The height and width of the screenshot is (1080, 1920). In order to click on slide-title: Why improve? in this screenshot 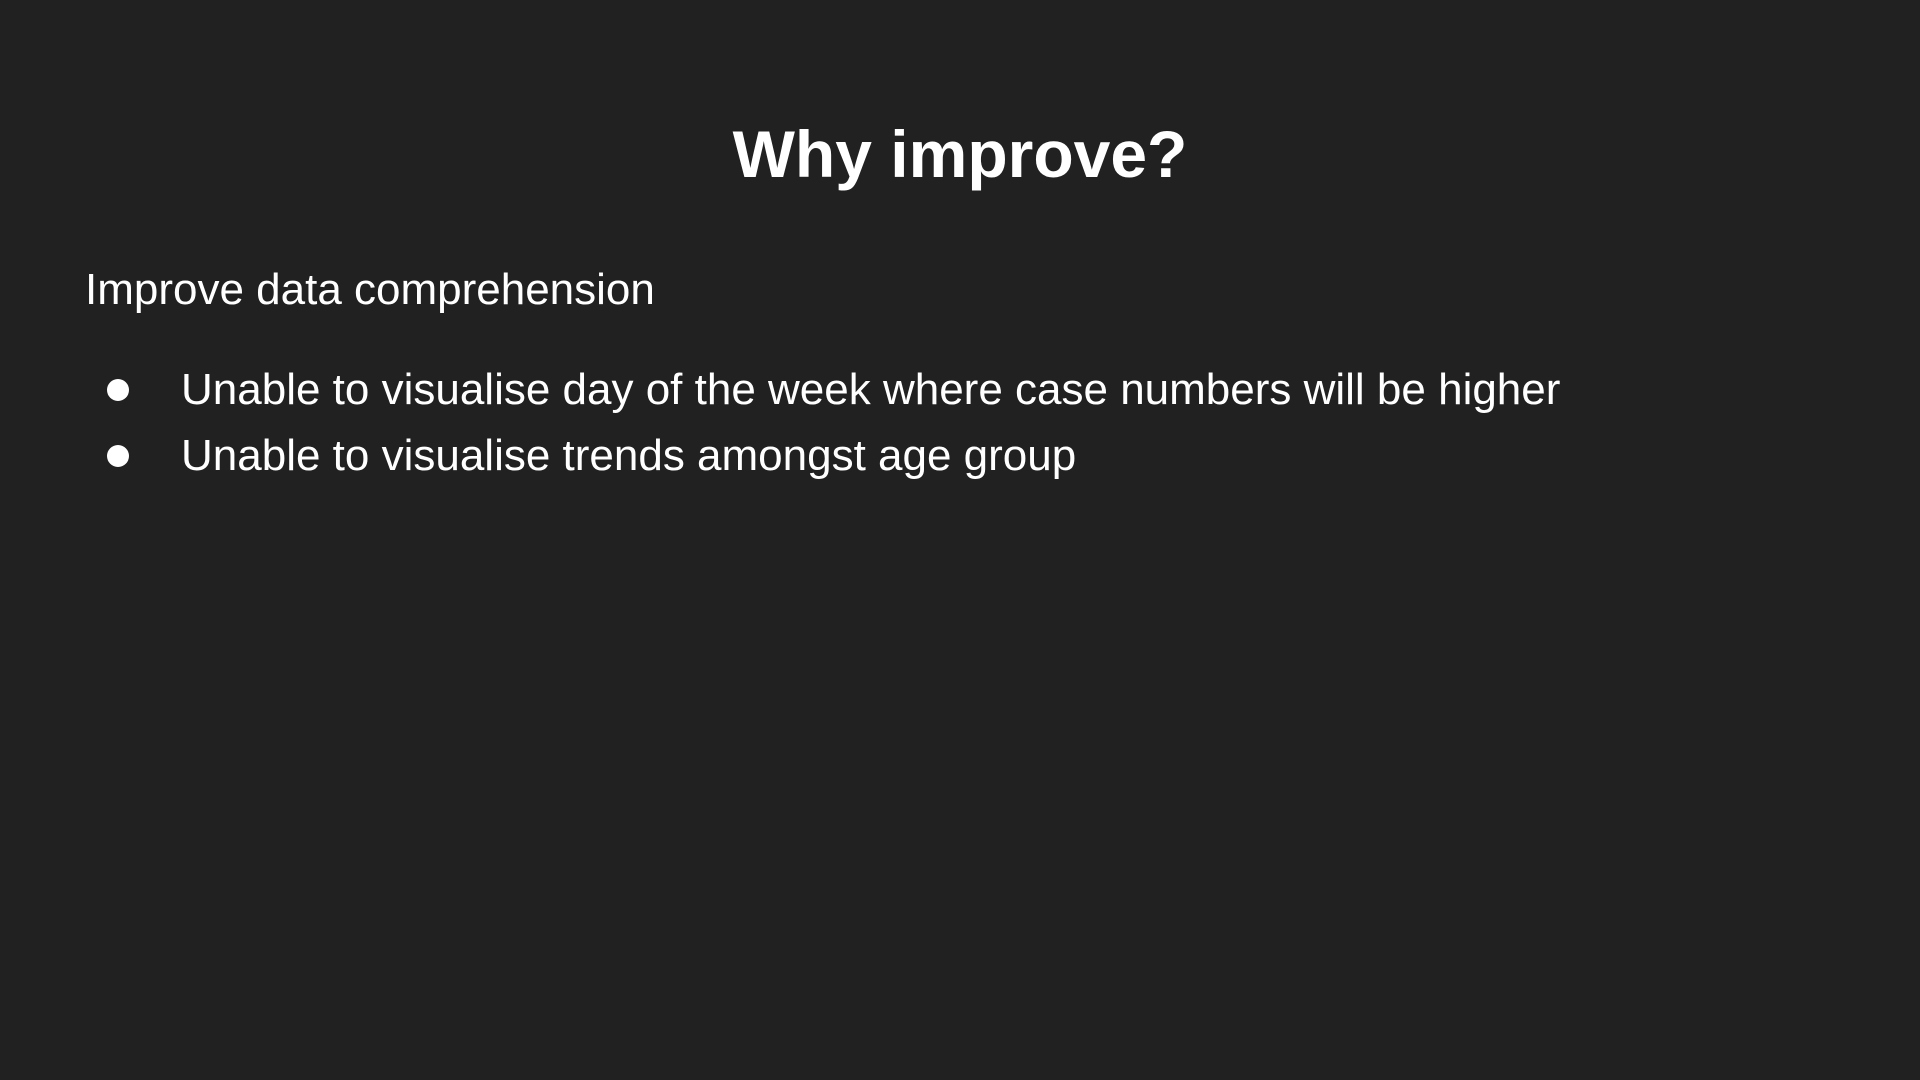, I will do `click(960, 154)`.